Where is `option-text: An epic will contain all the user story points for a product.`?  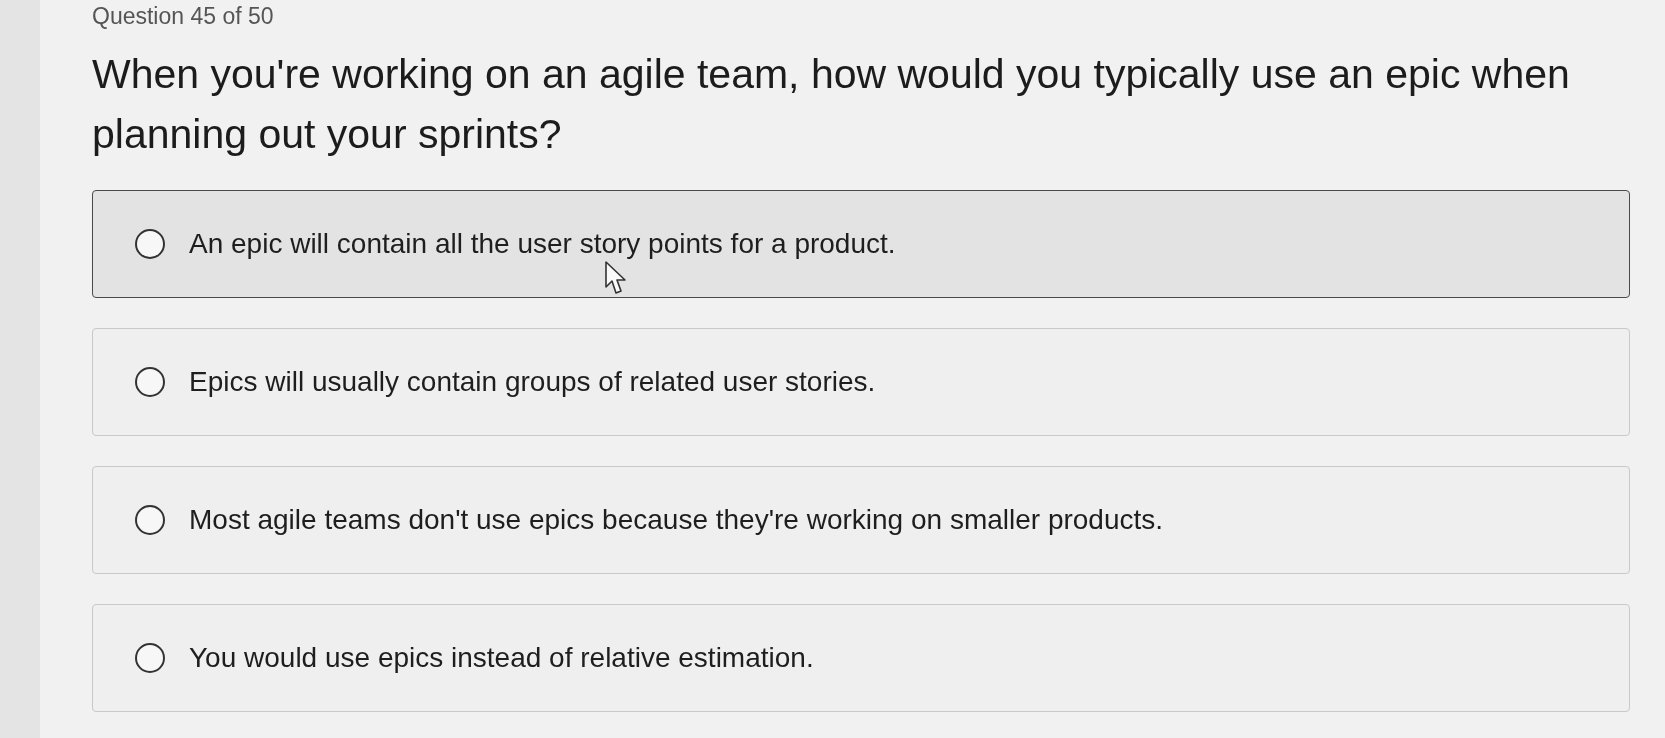 option-text: An epic will contain all the user story points for a product. is located at coordinates (542, 244).